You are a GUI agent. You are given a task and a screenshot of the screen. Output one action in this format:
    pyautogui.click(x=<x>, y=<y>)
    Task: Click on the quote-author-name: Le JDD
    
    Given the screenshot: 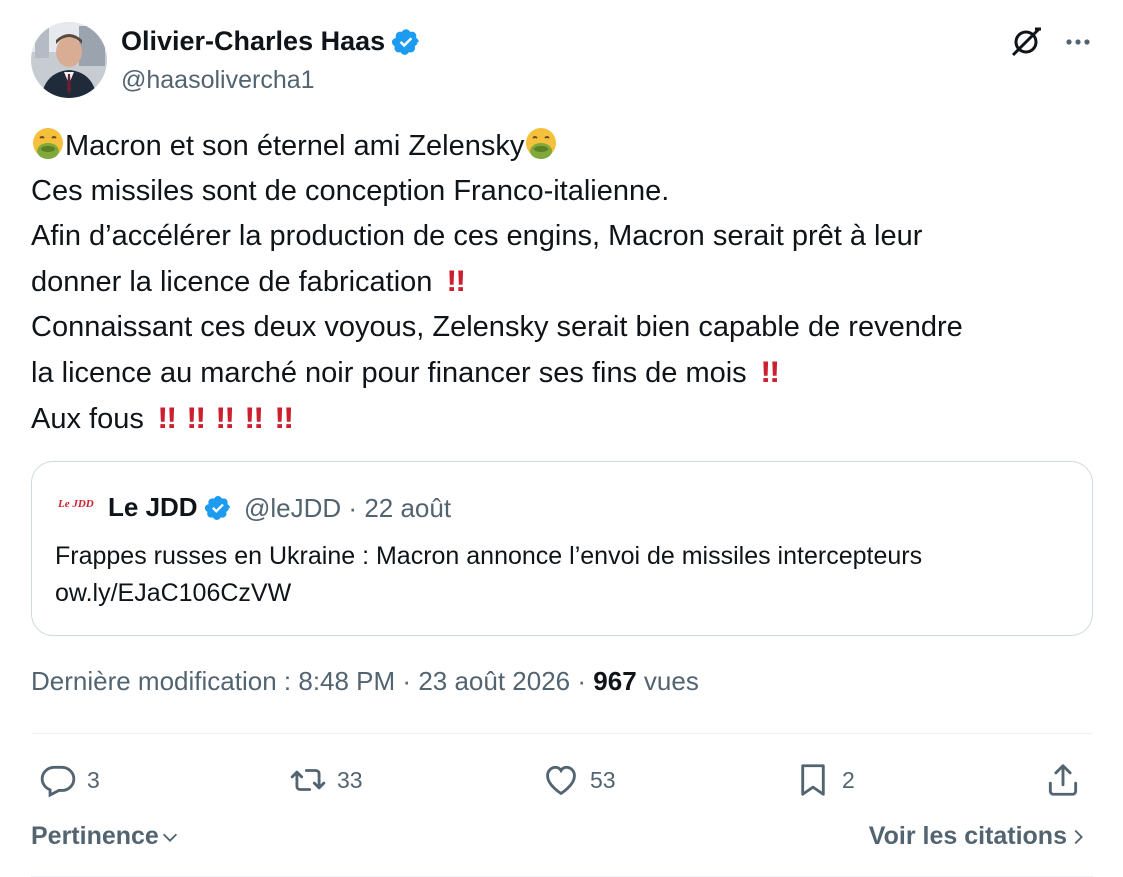 What is the action you would take?
    pyautogui.click(x=170, y=507)
    